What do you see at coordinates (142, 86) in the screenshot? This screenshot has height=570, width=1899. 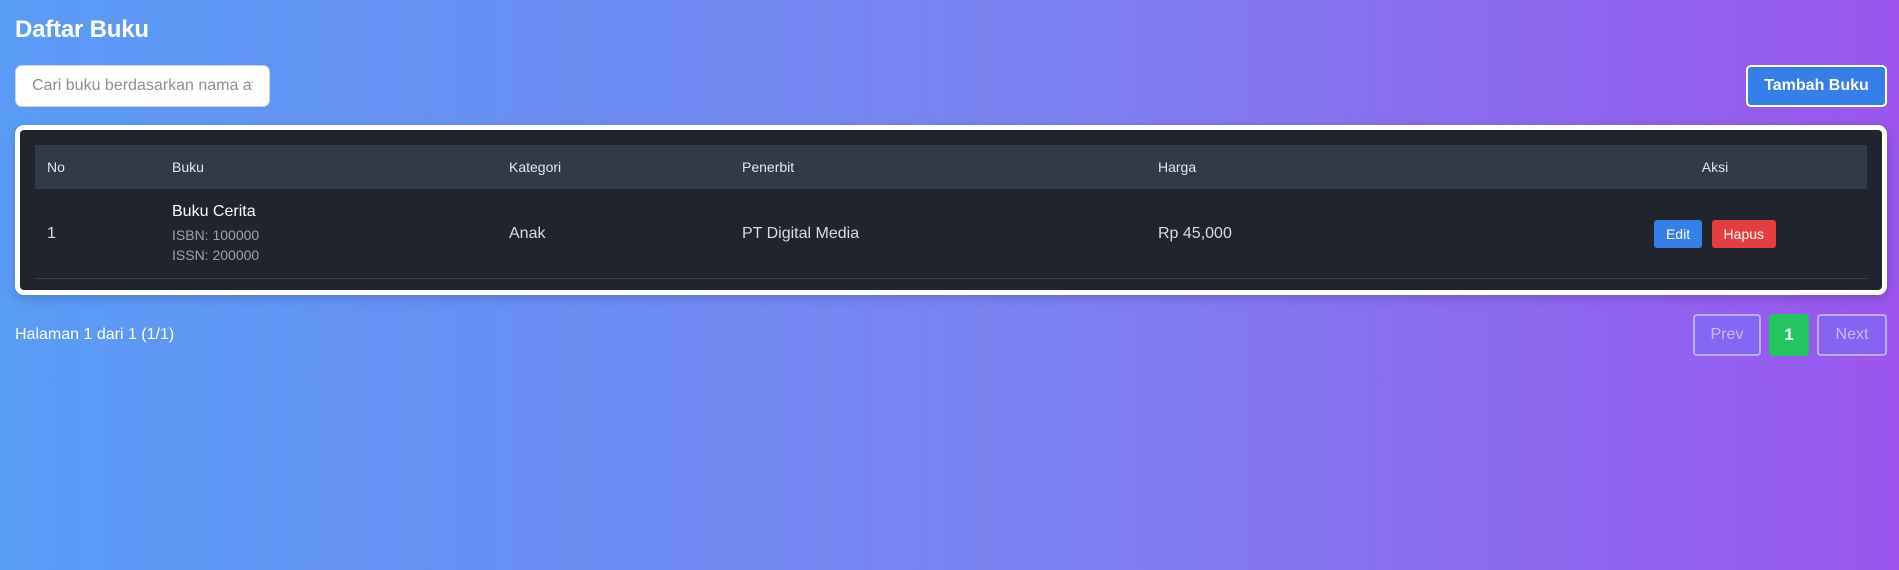 I see `search-input` at bounding box center [142, 86].